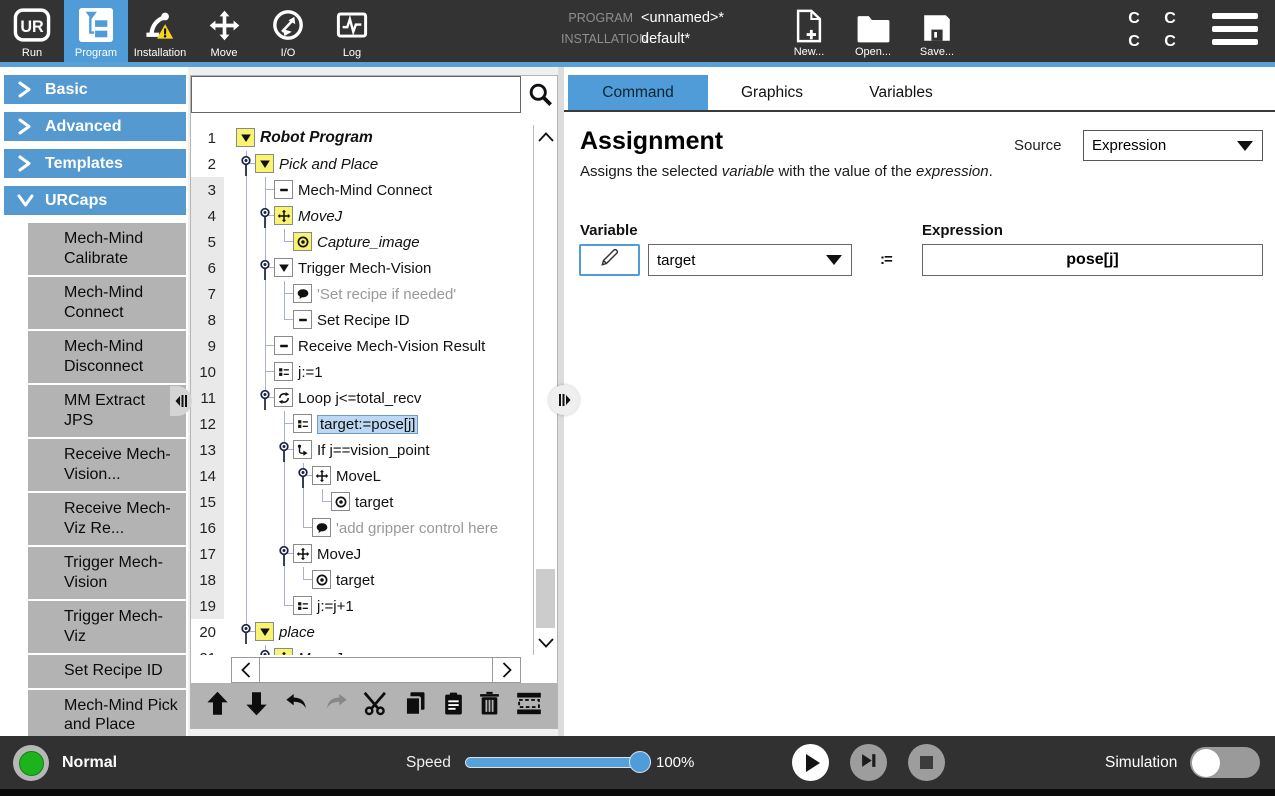  Describe the element at coordinates (545, 643) in the screenshot. I see `scroll-down-icon` at that location.